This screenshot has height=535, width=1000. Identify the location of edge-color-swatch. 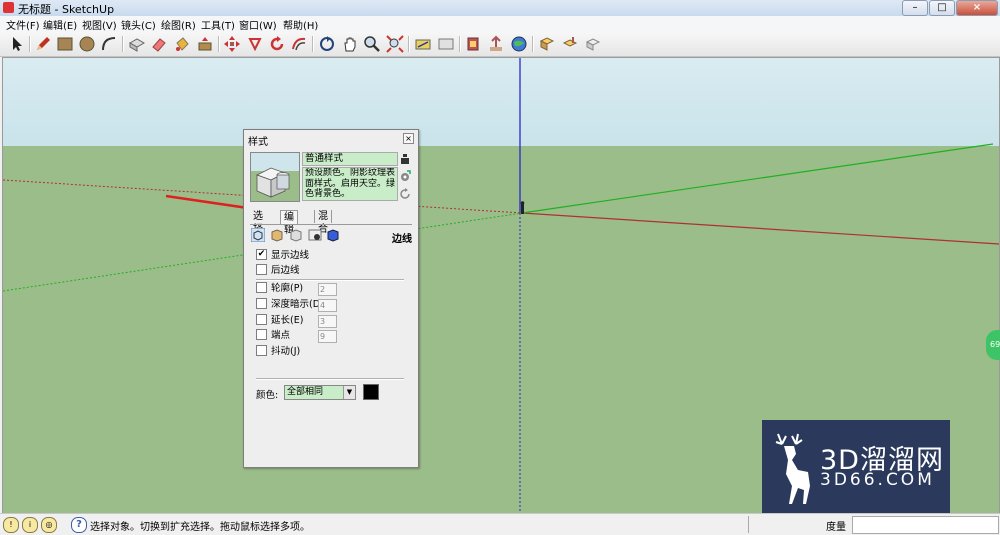
(371, 392).